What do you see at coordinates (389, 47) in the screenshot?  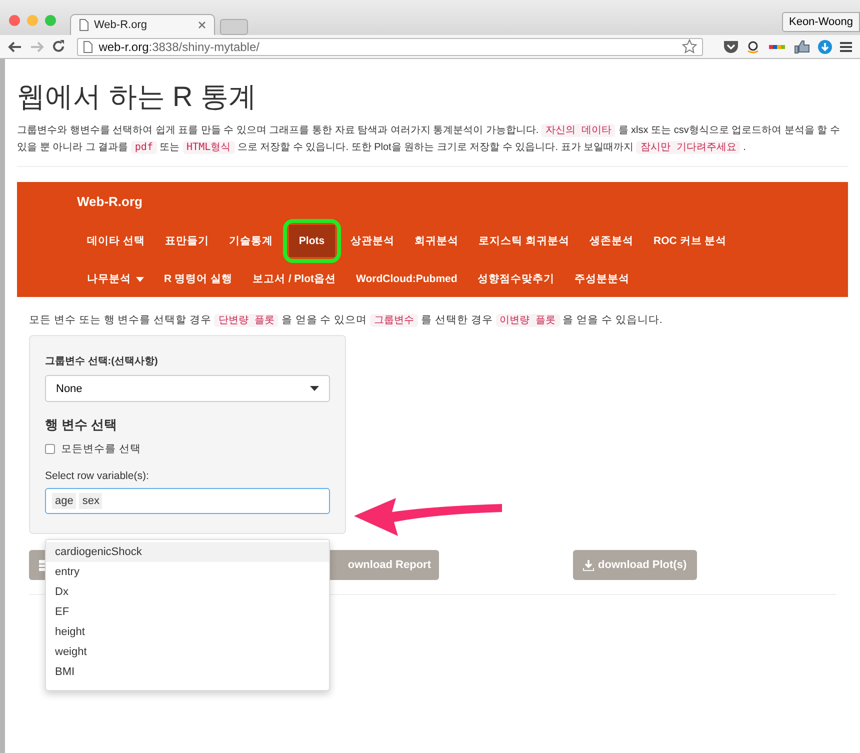 I see `address-bar: web-r.org:3838/shiny-mytable/` at bounding box center [389, 47].